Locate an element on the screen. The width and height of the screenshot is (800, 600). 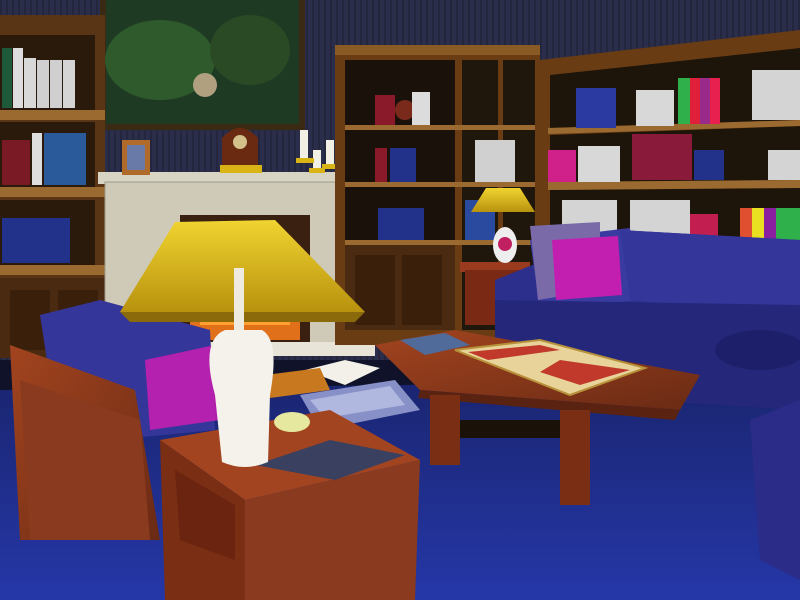
ashtray is located at coordinates (292, 422).